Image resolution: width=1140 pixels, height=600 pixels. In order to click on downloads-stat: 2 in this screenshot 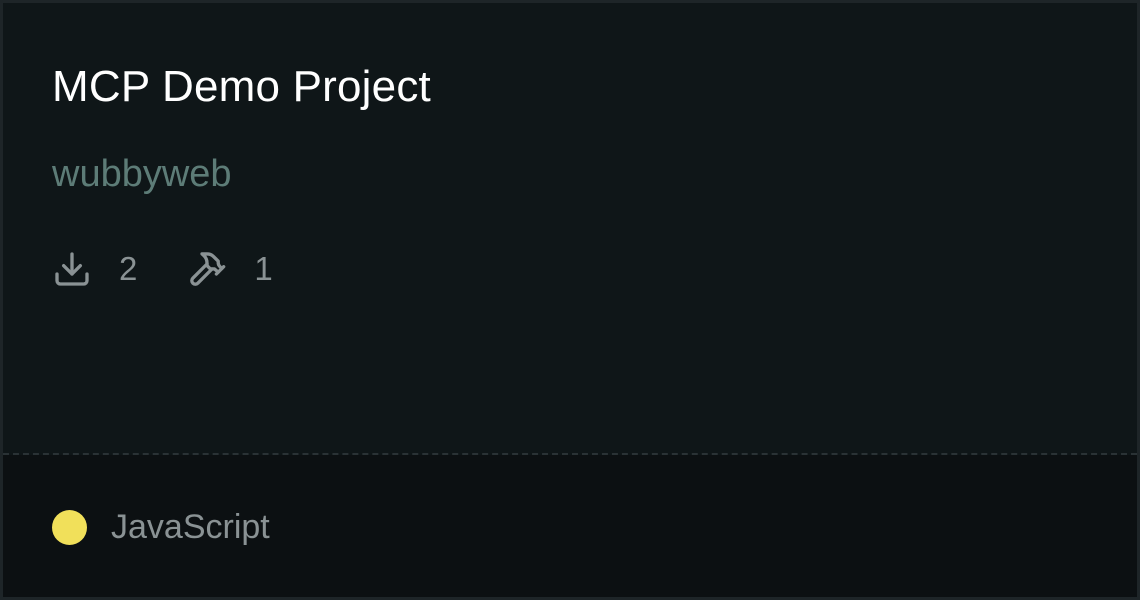, I will do `click(94, 269)`.